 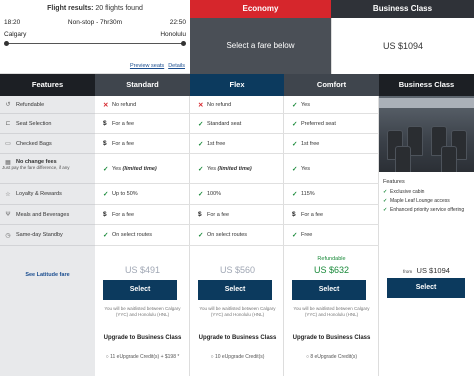 I want to click on standard-select-button: Select, so click(x=140, y=290).